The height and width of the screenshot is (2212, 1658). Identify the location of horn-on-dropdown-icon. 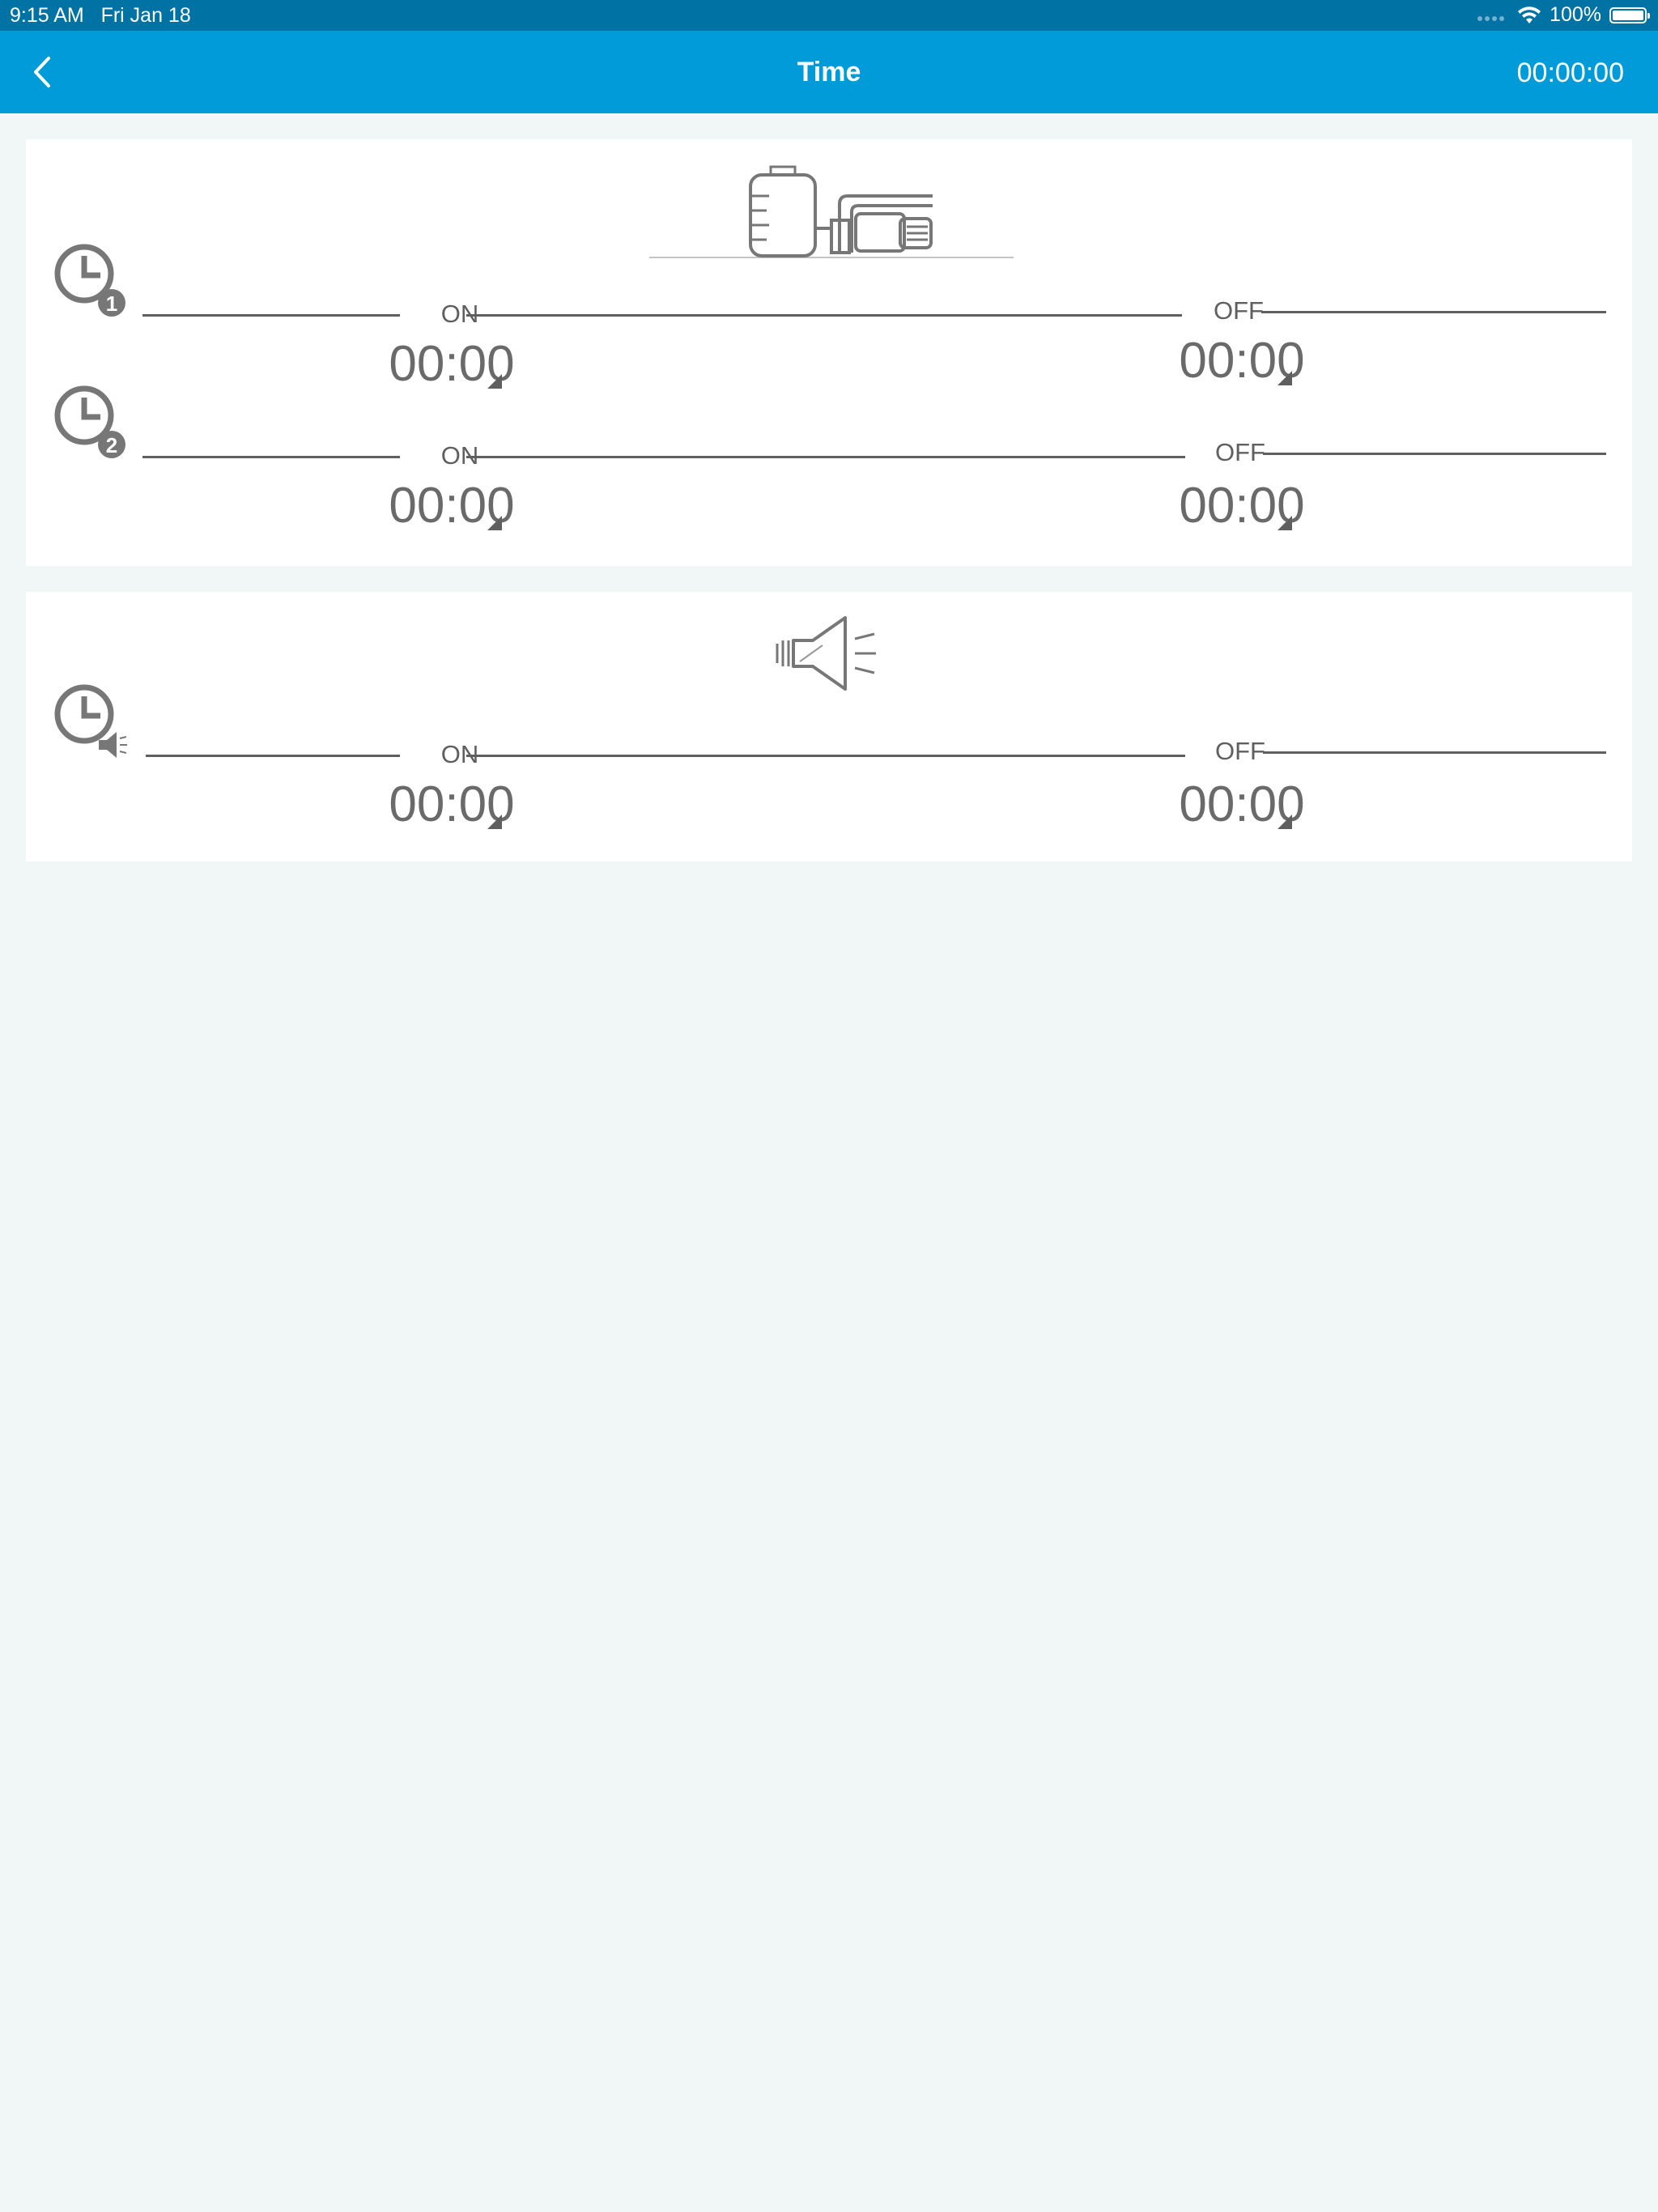
(494, 822).